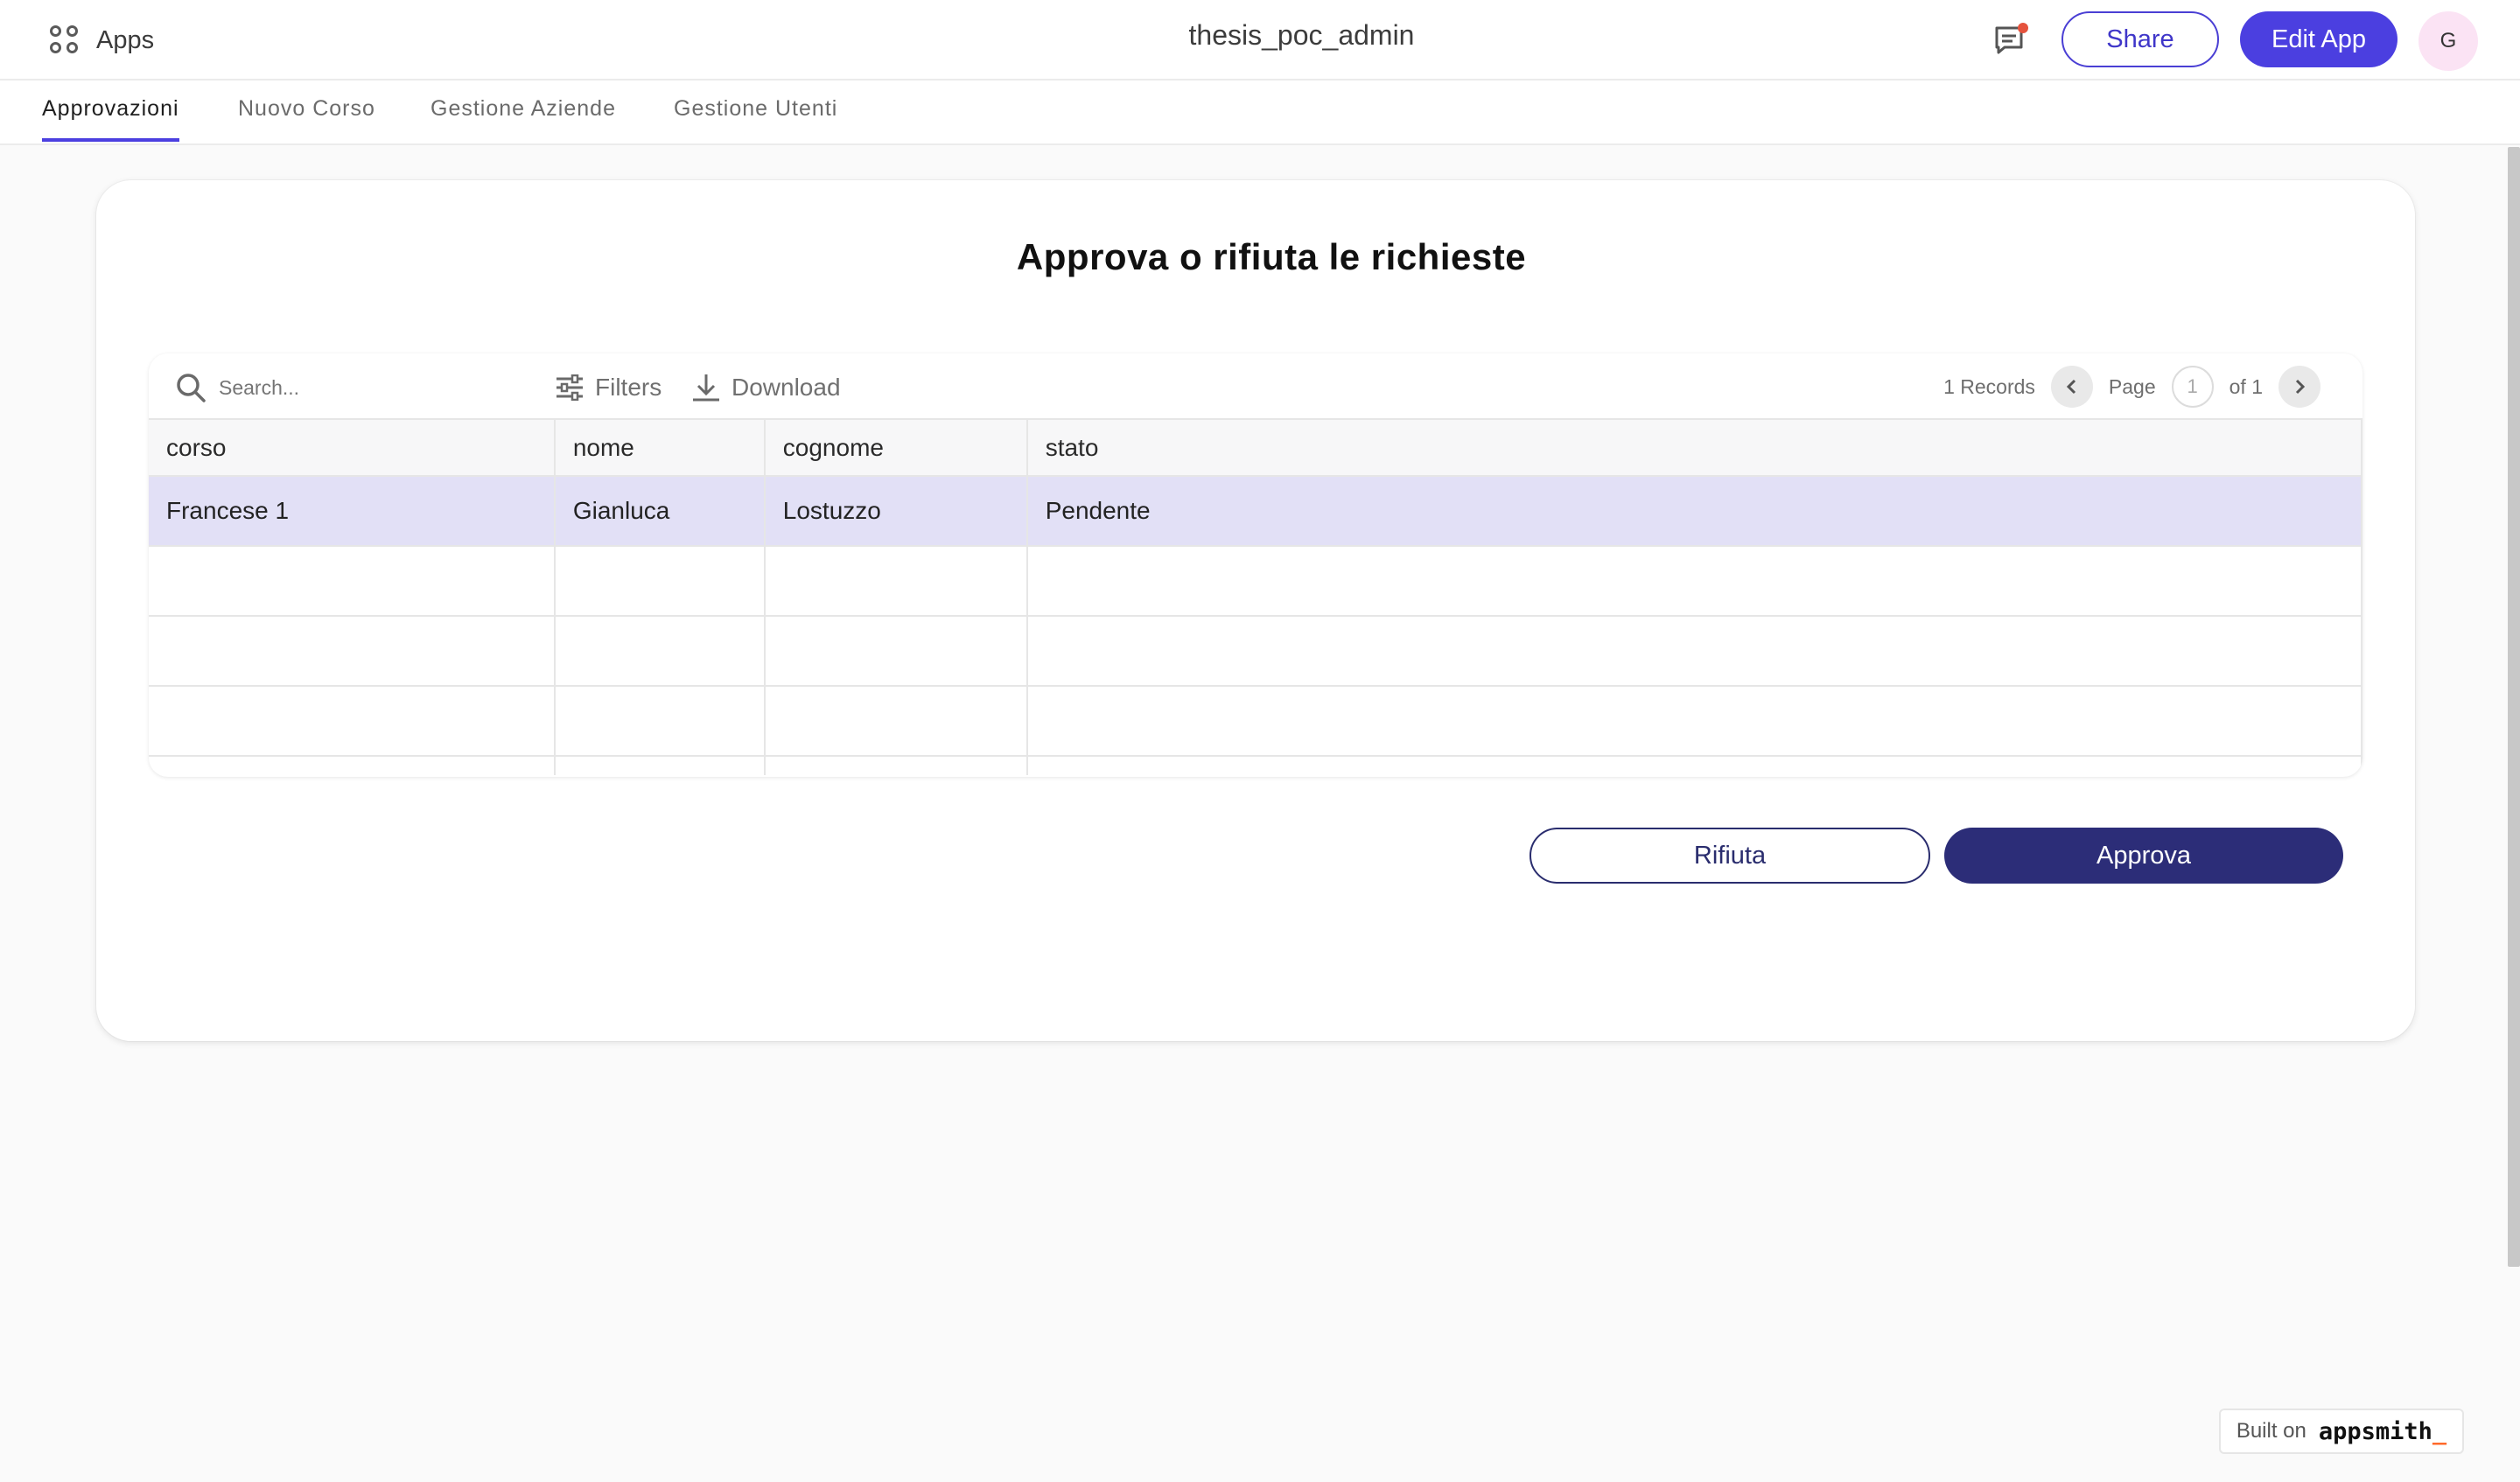 This screenshot has width=2520, height=1482. What do you see at coordinates (110, 119) in the screenshot?
I see `tab-approvazioni: Approvazioni` at bounding box center [110, 119].